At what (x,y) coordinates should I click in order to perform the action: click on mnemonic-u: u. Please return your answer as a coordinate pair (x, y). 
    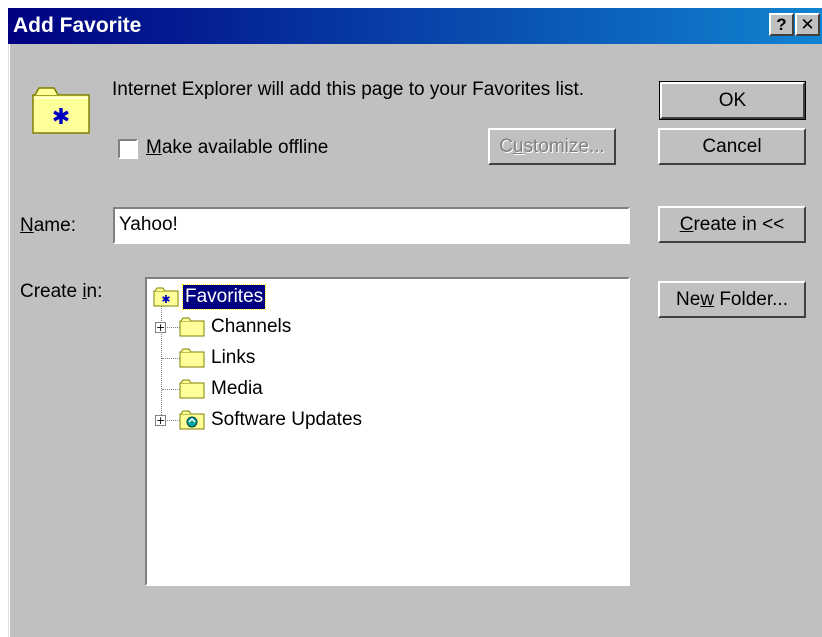
    Looking at the image, I should click on (518, 146).